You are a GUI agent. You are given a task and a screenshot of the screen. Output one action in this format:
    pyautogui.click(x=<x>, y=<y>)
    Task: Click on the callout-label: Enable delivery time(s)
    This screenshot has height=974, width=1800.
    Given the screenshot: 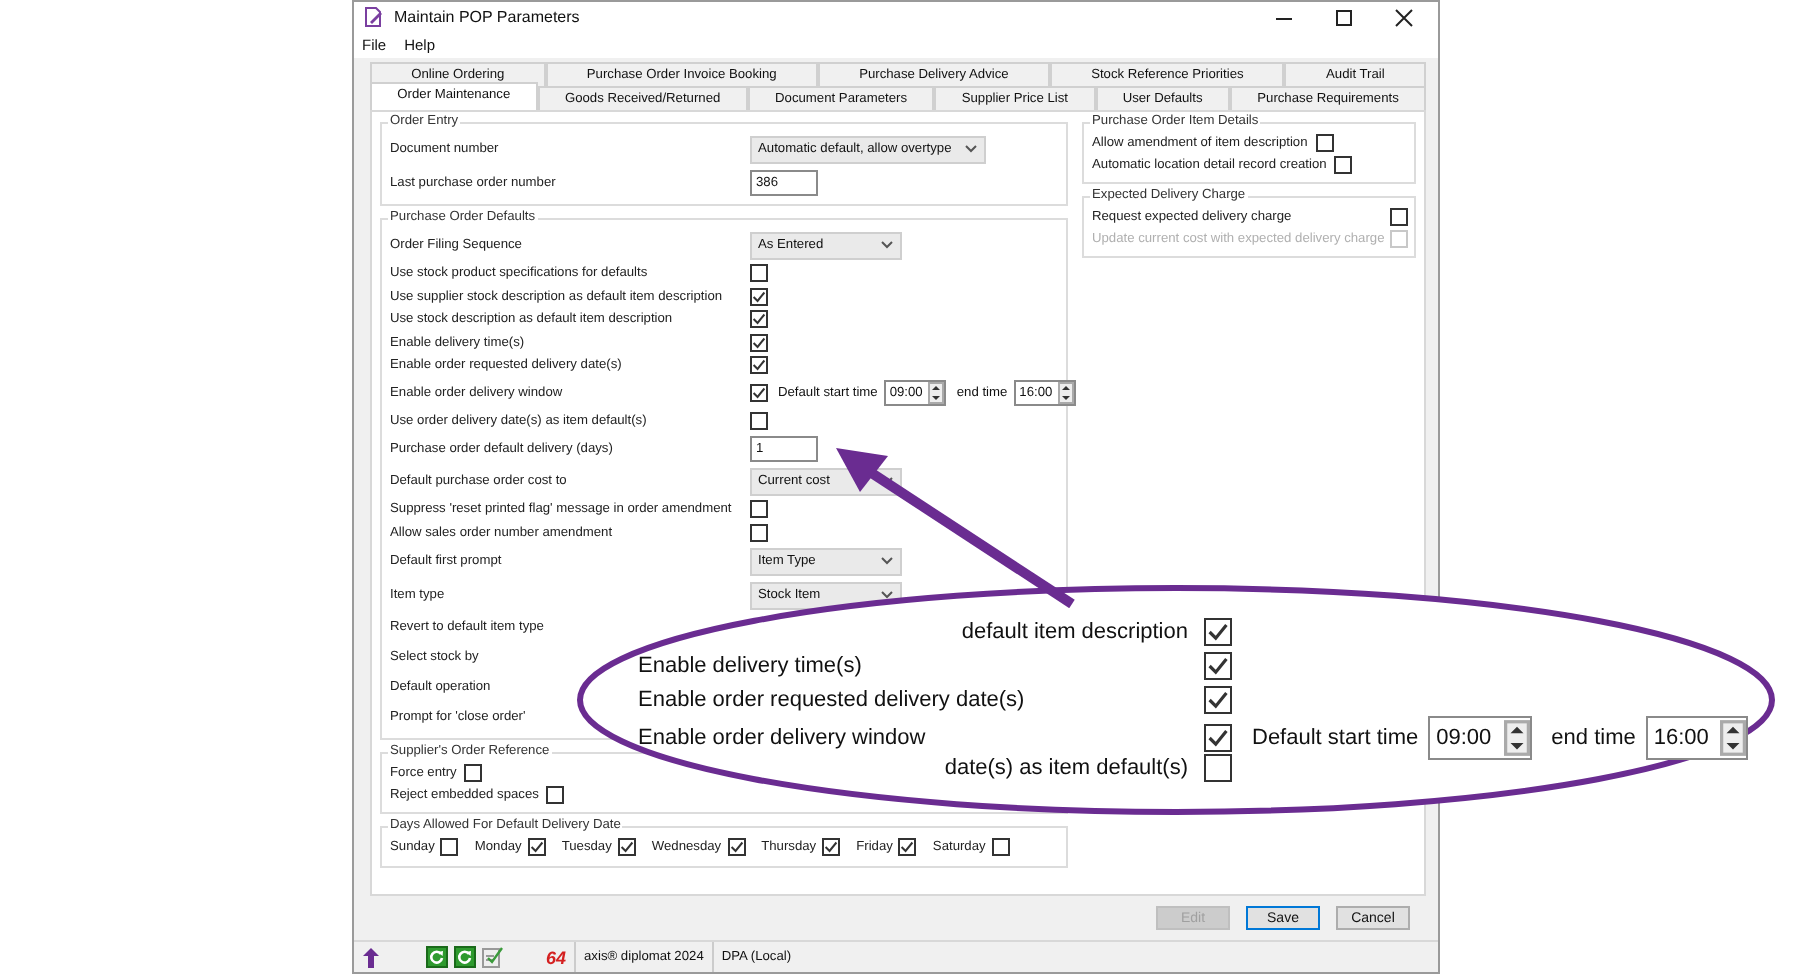 What is the action you would take?
    pyautogui.click(x=751, y=665)
    